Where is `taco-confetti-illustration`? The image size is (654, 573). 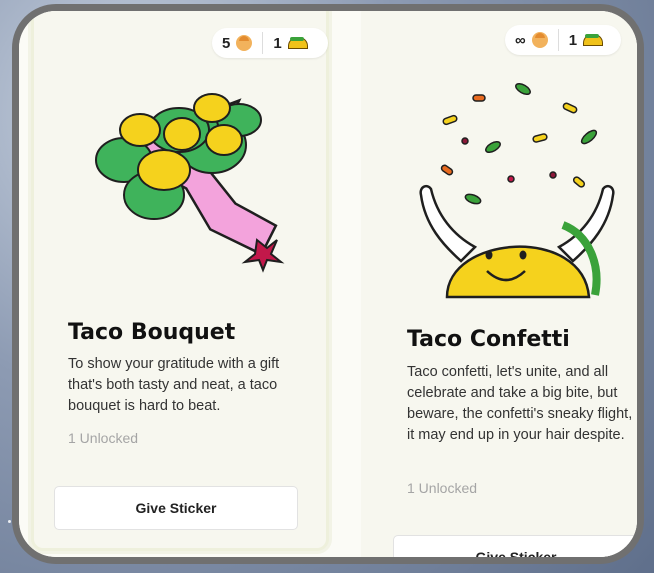 taco-confetti-illustration is located at coordinates (517, 190).